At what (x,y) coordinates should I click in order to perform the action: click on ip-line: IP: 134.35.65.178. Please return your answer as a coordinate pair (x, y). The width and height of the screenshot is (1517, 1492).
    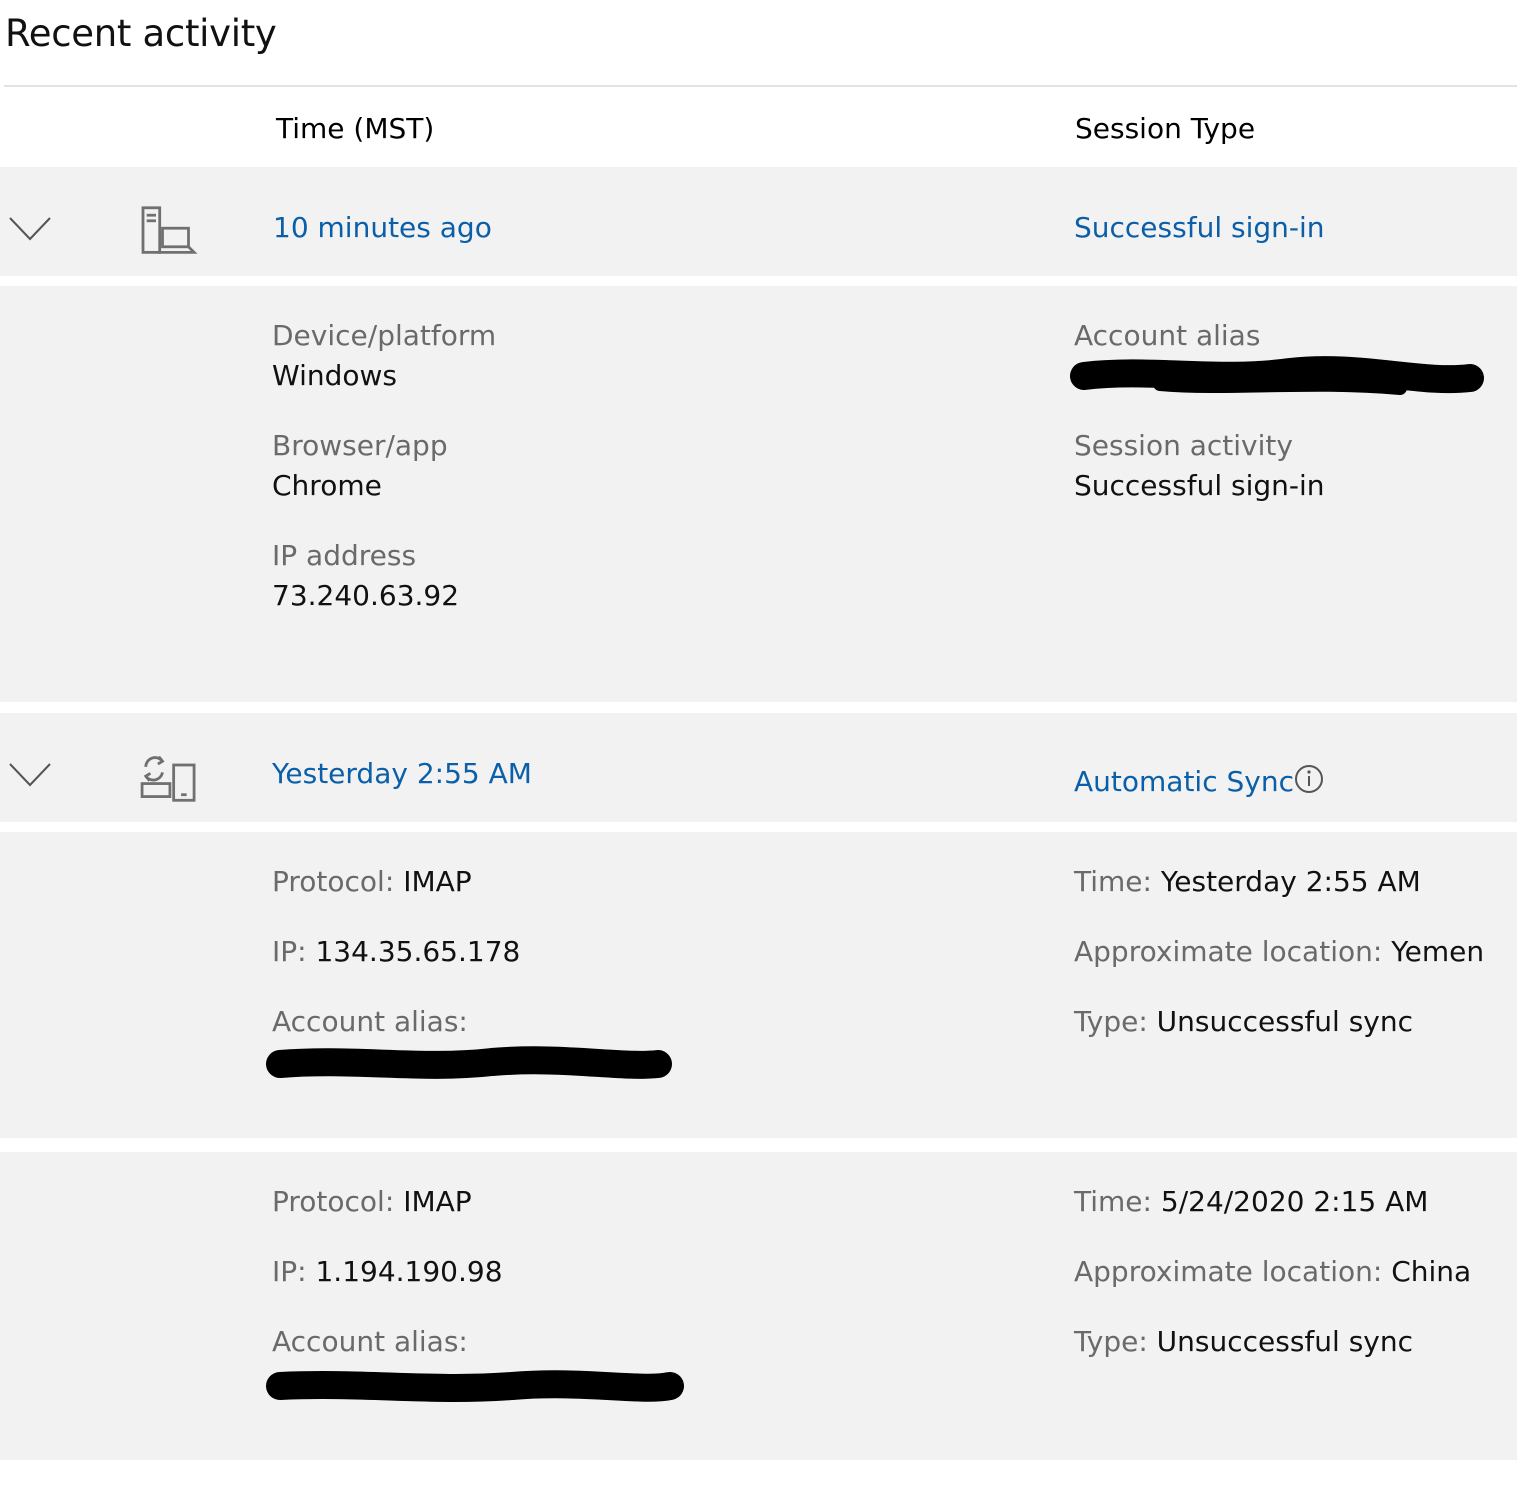
    Looking at the image, I should click on (396, 951).